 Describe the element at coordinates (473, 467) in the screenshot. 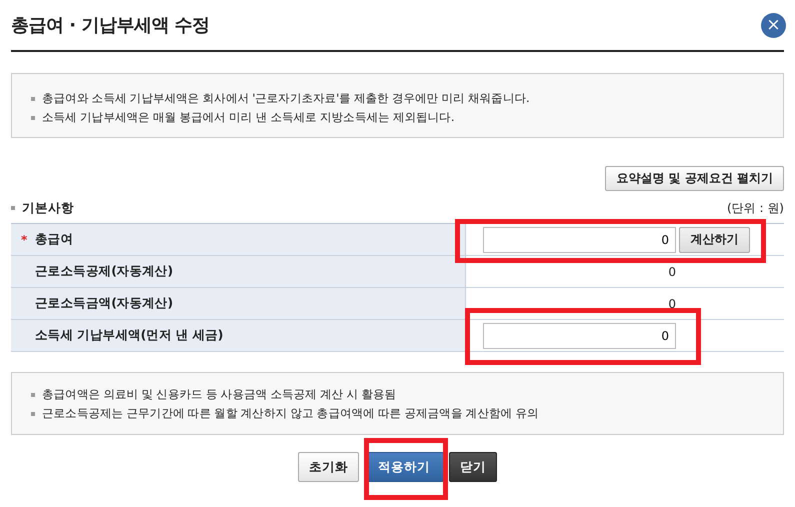

I see `close-dialog-button: 닫기` at that location.